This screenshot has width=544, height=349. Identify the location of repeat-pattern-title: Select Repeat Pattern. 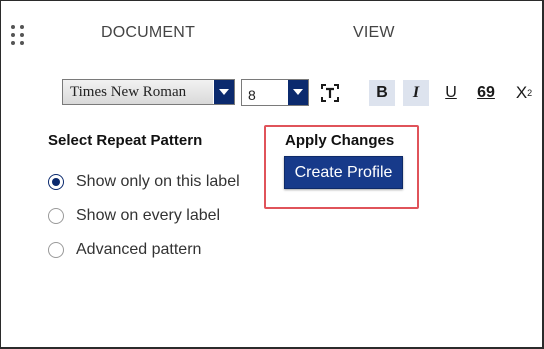
(125, 140).